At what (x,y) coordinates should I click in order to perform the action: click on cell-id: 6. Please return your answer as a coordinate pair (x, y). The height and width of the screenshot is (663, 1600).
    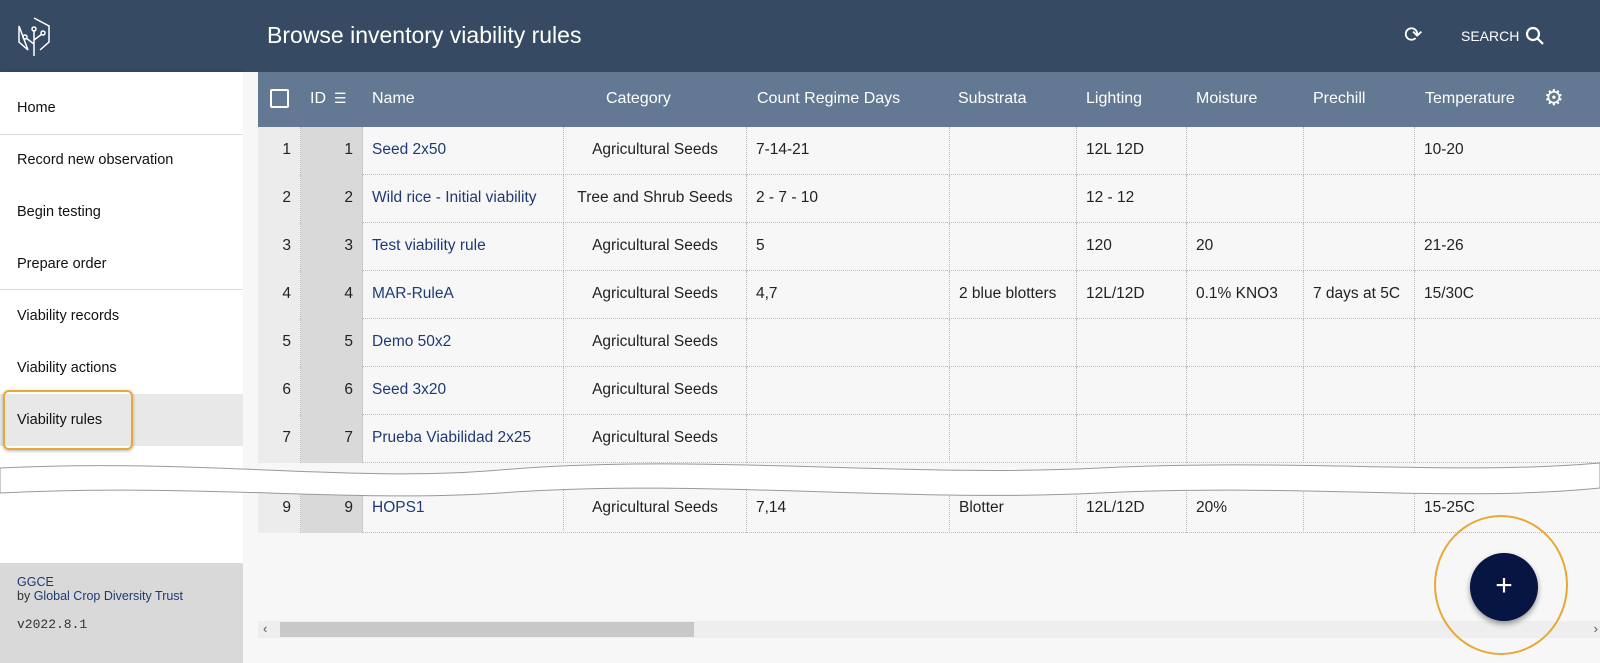
    Looking at the image, I should click on (332, 391).